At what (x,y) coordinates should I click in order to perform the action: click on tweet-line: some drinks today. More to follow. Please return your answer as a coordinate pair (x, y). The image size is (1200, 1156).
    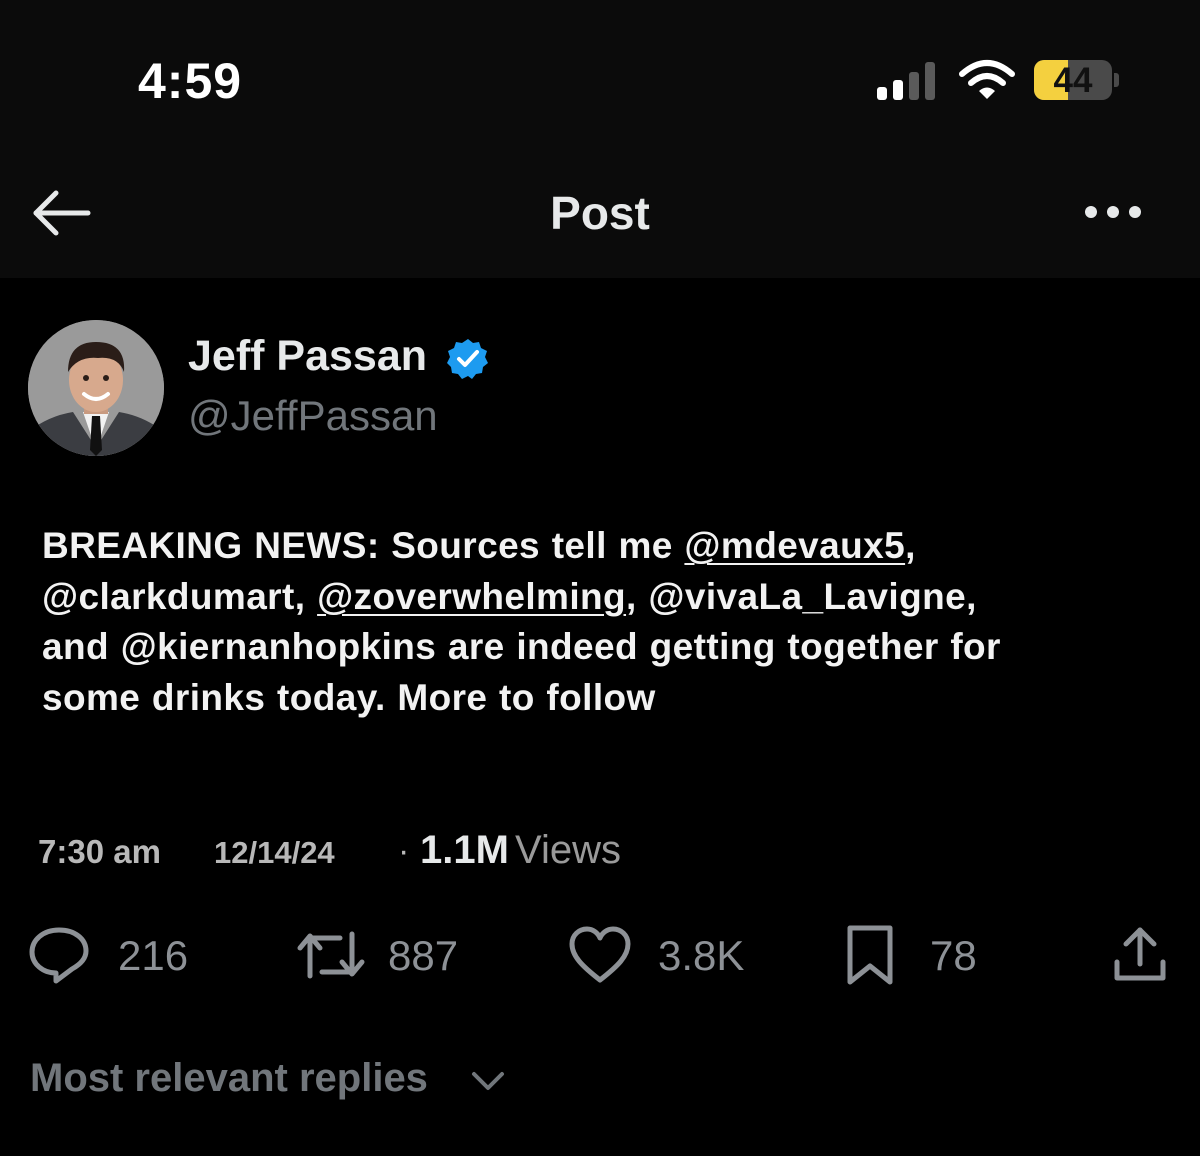
    Looking at the image, I should click on (602, 698).